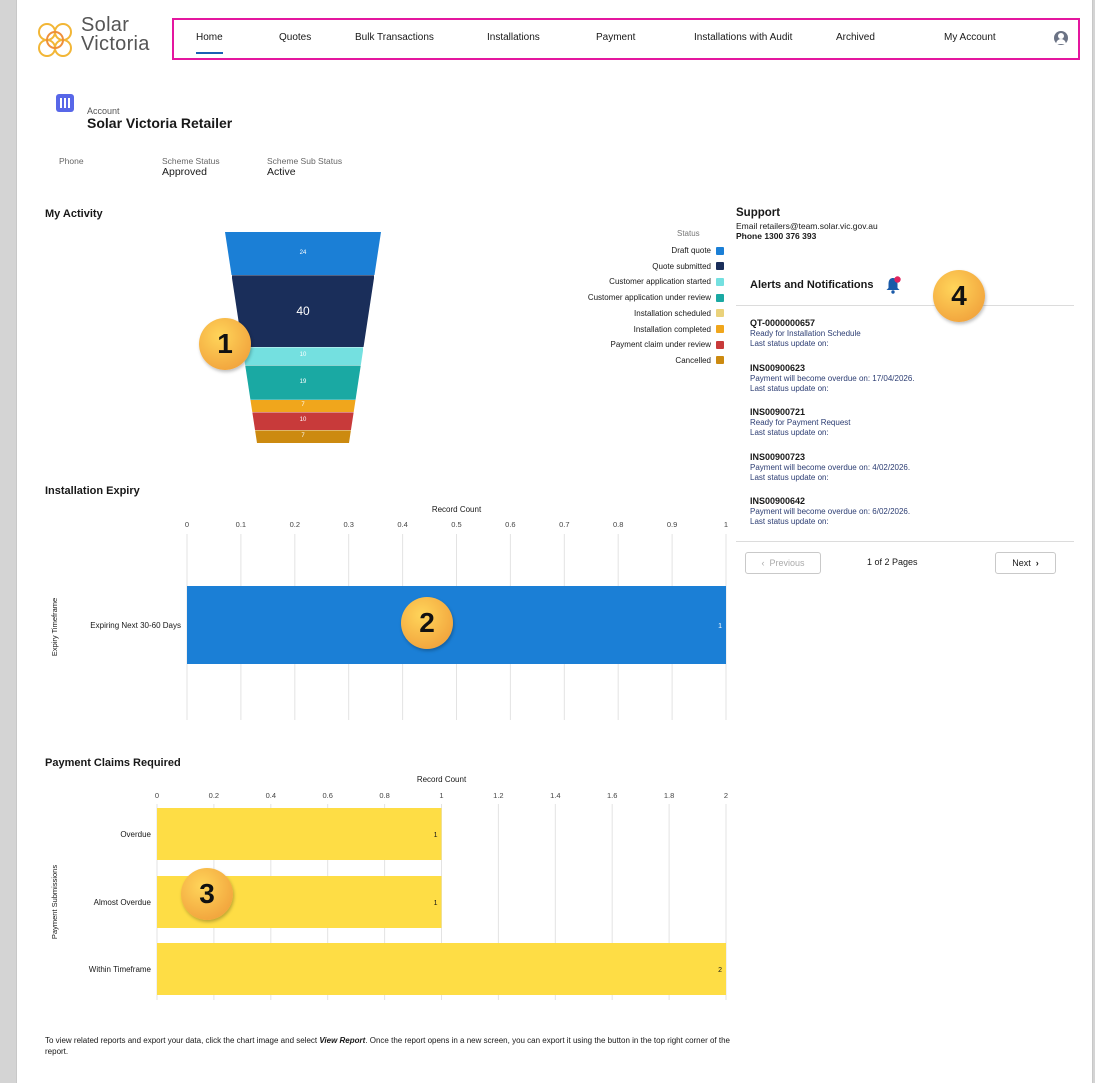  What do you see at coordinates (672, 524) in the screenshot?
I see `x-tick-label: 0.9` at bounding box center [672, 524].